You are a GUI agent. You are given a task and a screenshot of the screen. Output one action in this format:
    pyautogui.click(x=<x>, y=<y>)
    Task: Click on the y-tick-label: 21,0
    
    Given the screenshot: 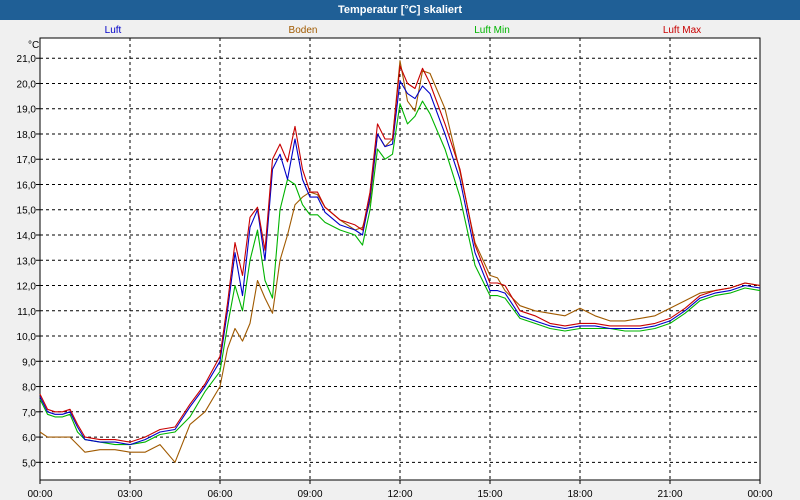 What is the action you would take?
    pyautogui.click(x=27, y=59)
    